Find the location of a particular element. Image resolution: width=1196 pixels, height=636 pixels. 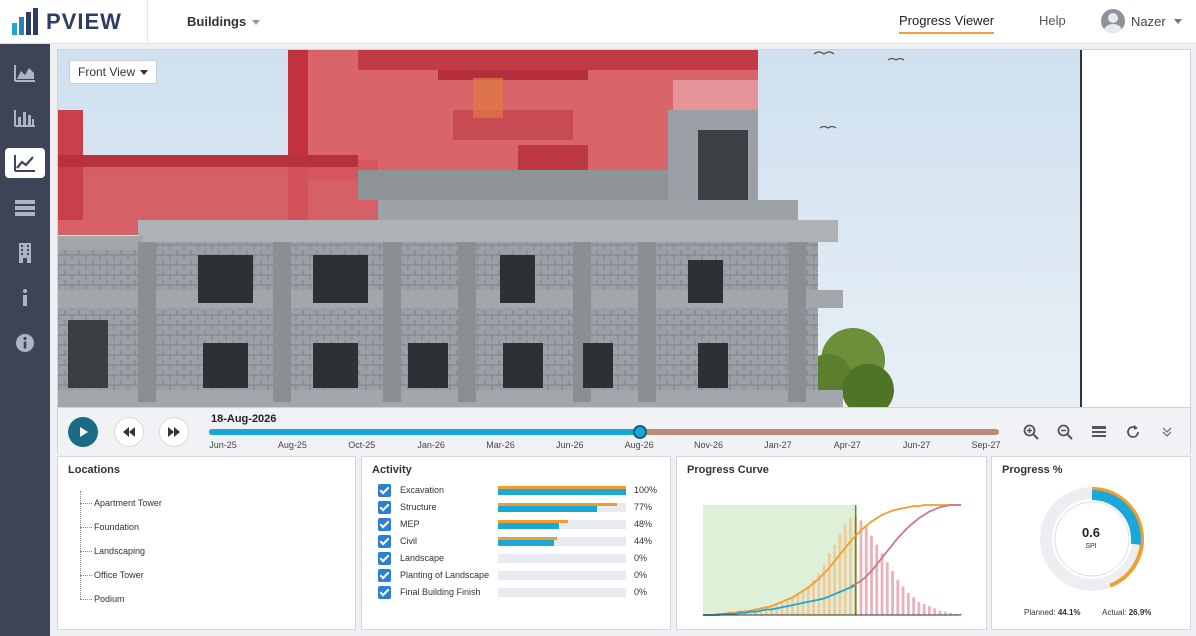

list-settings-icon is located at coordinates (1099, 431).